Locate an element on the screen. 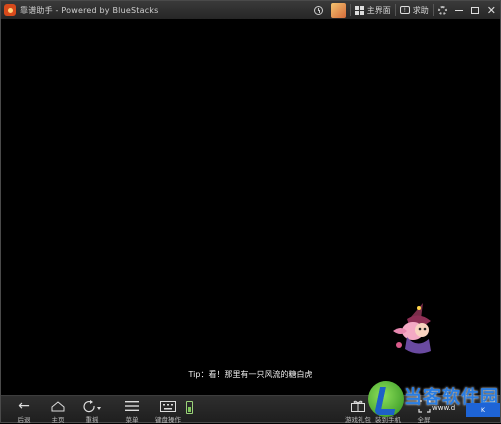  title-bar-controls: 主界面 ! 求助 ✕ is located at coordinates (405, 10).